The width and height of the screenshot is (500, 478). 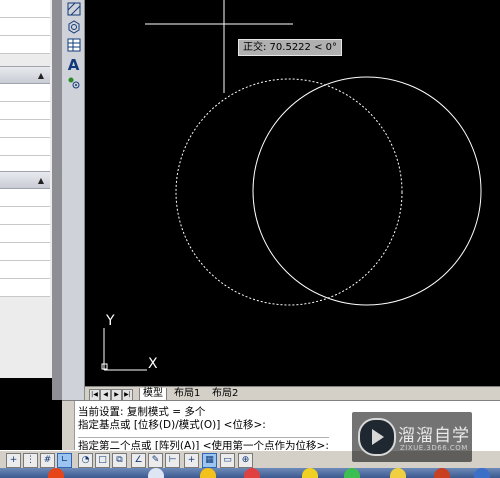 I want to click on command-window-grip, so click(x=68, y=426).